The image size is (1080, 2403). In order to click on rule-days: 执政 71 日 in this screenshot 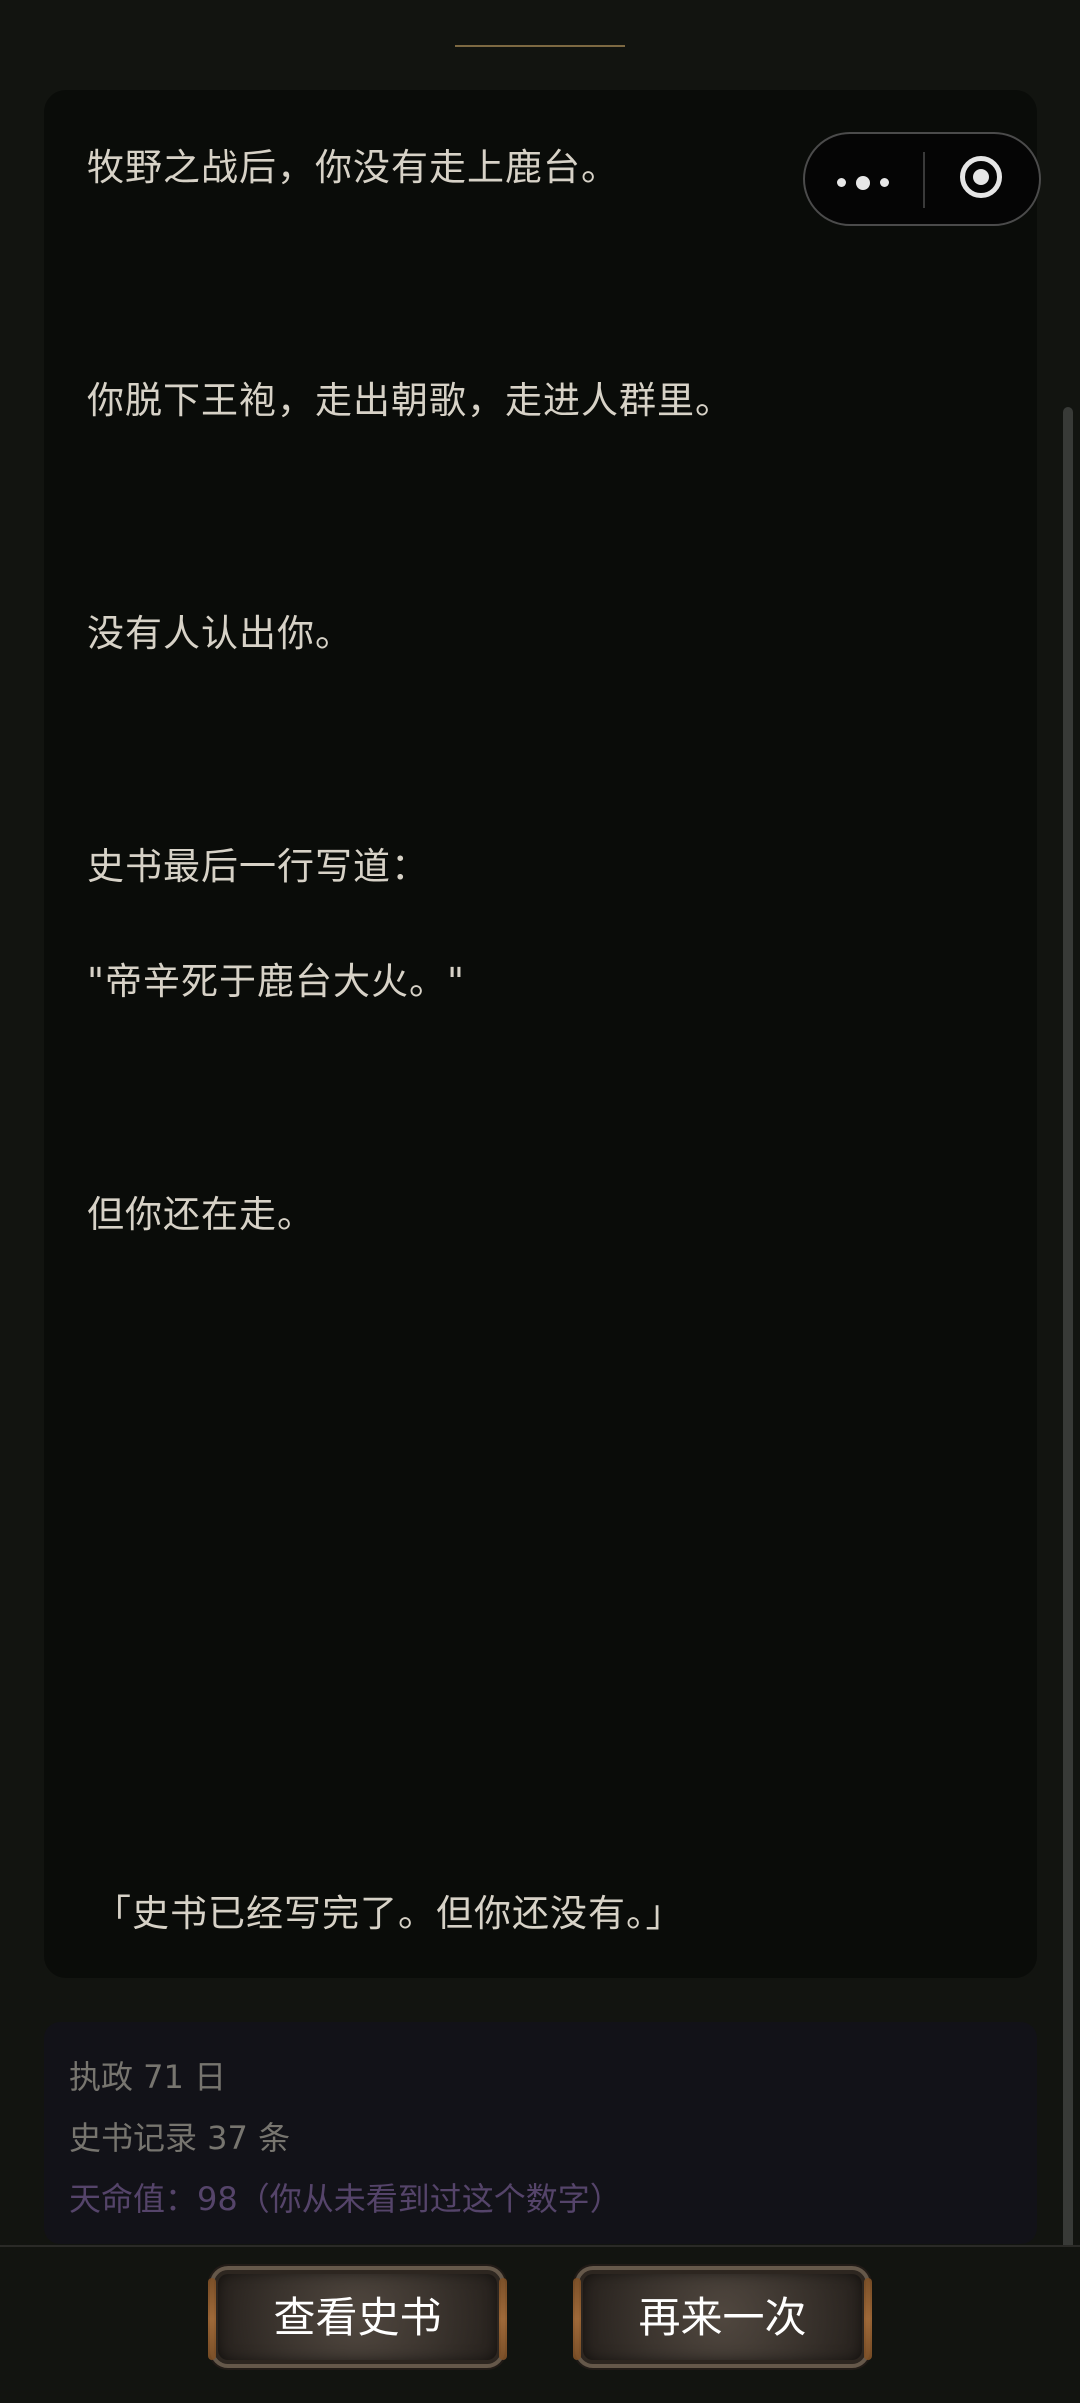, I will do `click(148, 2077)`.